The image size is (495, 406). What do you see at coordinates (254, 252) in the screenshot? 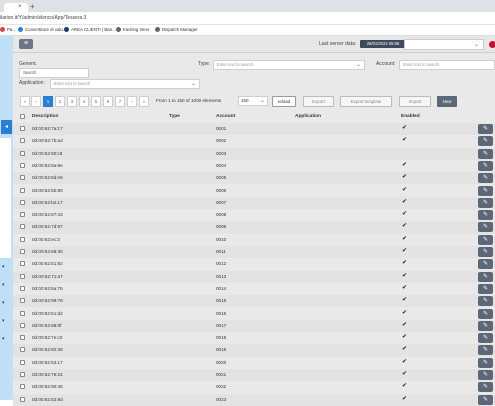
I see `table-row: 0d:00:62:68:30 0011 ✔ ✎` at bounding box center [254, 252].